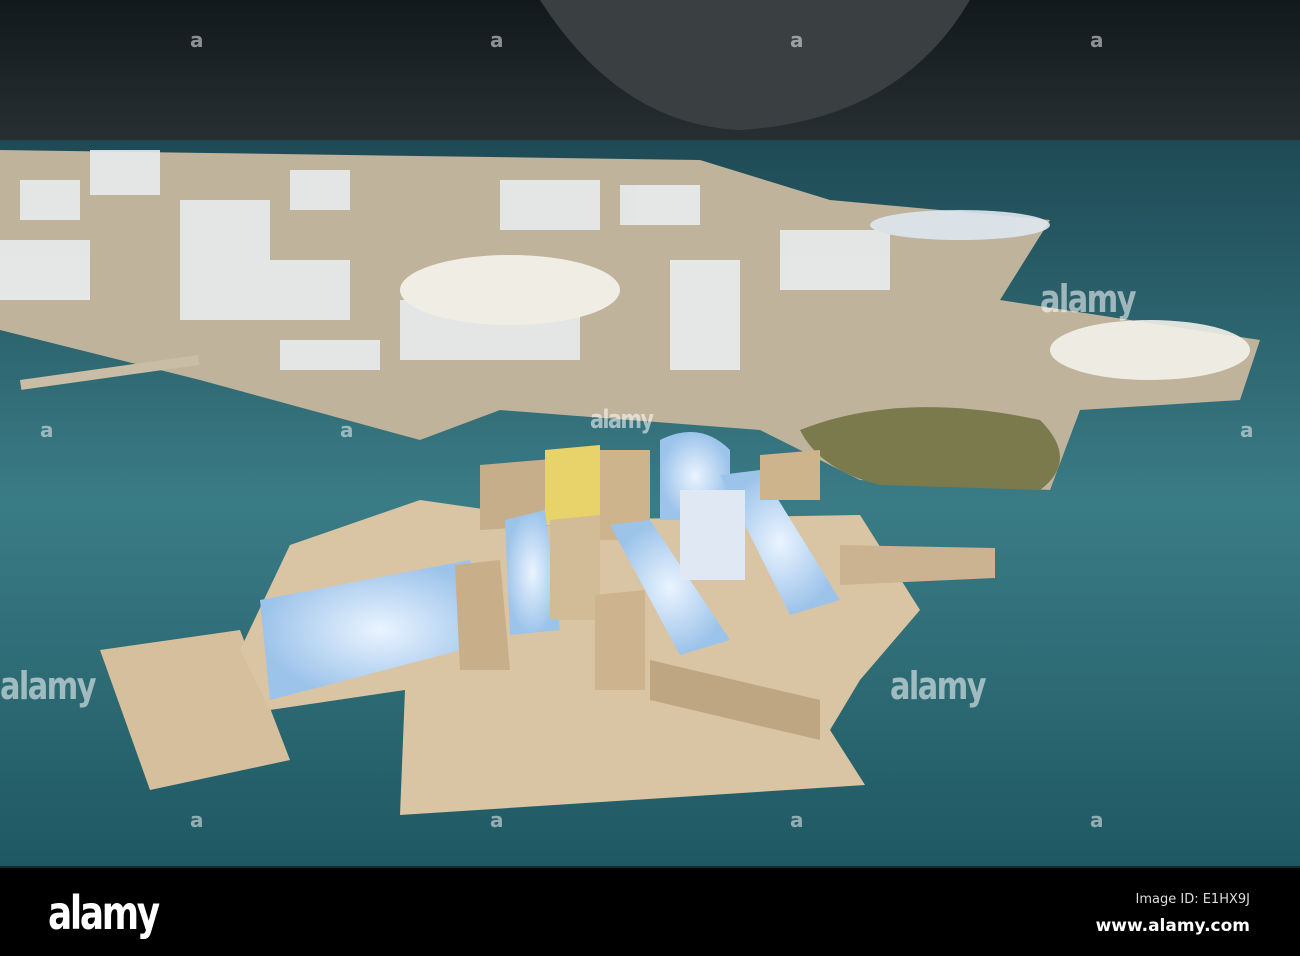 Image resolution: width=1300 pixels, height=956 pixels. Describe the element at coordinates (650, 911) in the screenshot. I see `footer-bar: alamy Image ID: E1HX9J www.alamy.com` at that location.